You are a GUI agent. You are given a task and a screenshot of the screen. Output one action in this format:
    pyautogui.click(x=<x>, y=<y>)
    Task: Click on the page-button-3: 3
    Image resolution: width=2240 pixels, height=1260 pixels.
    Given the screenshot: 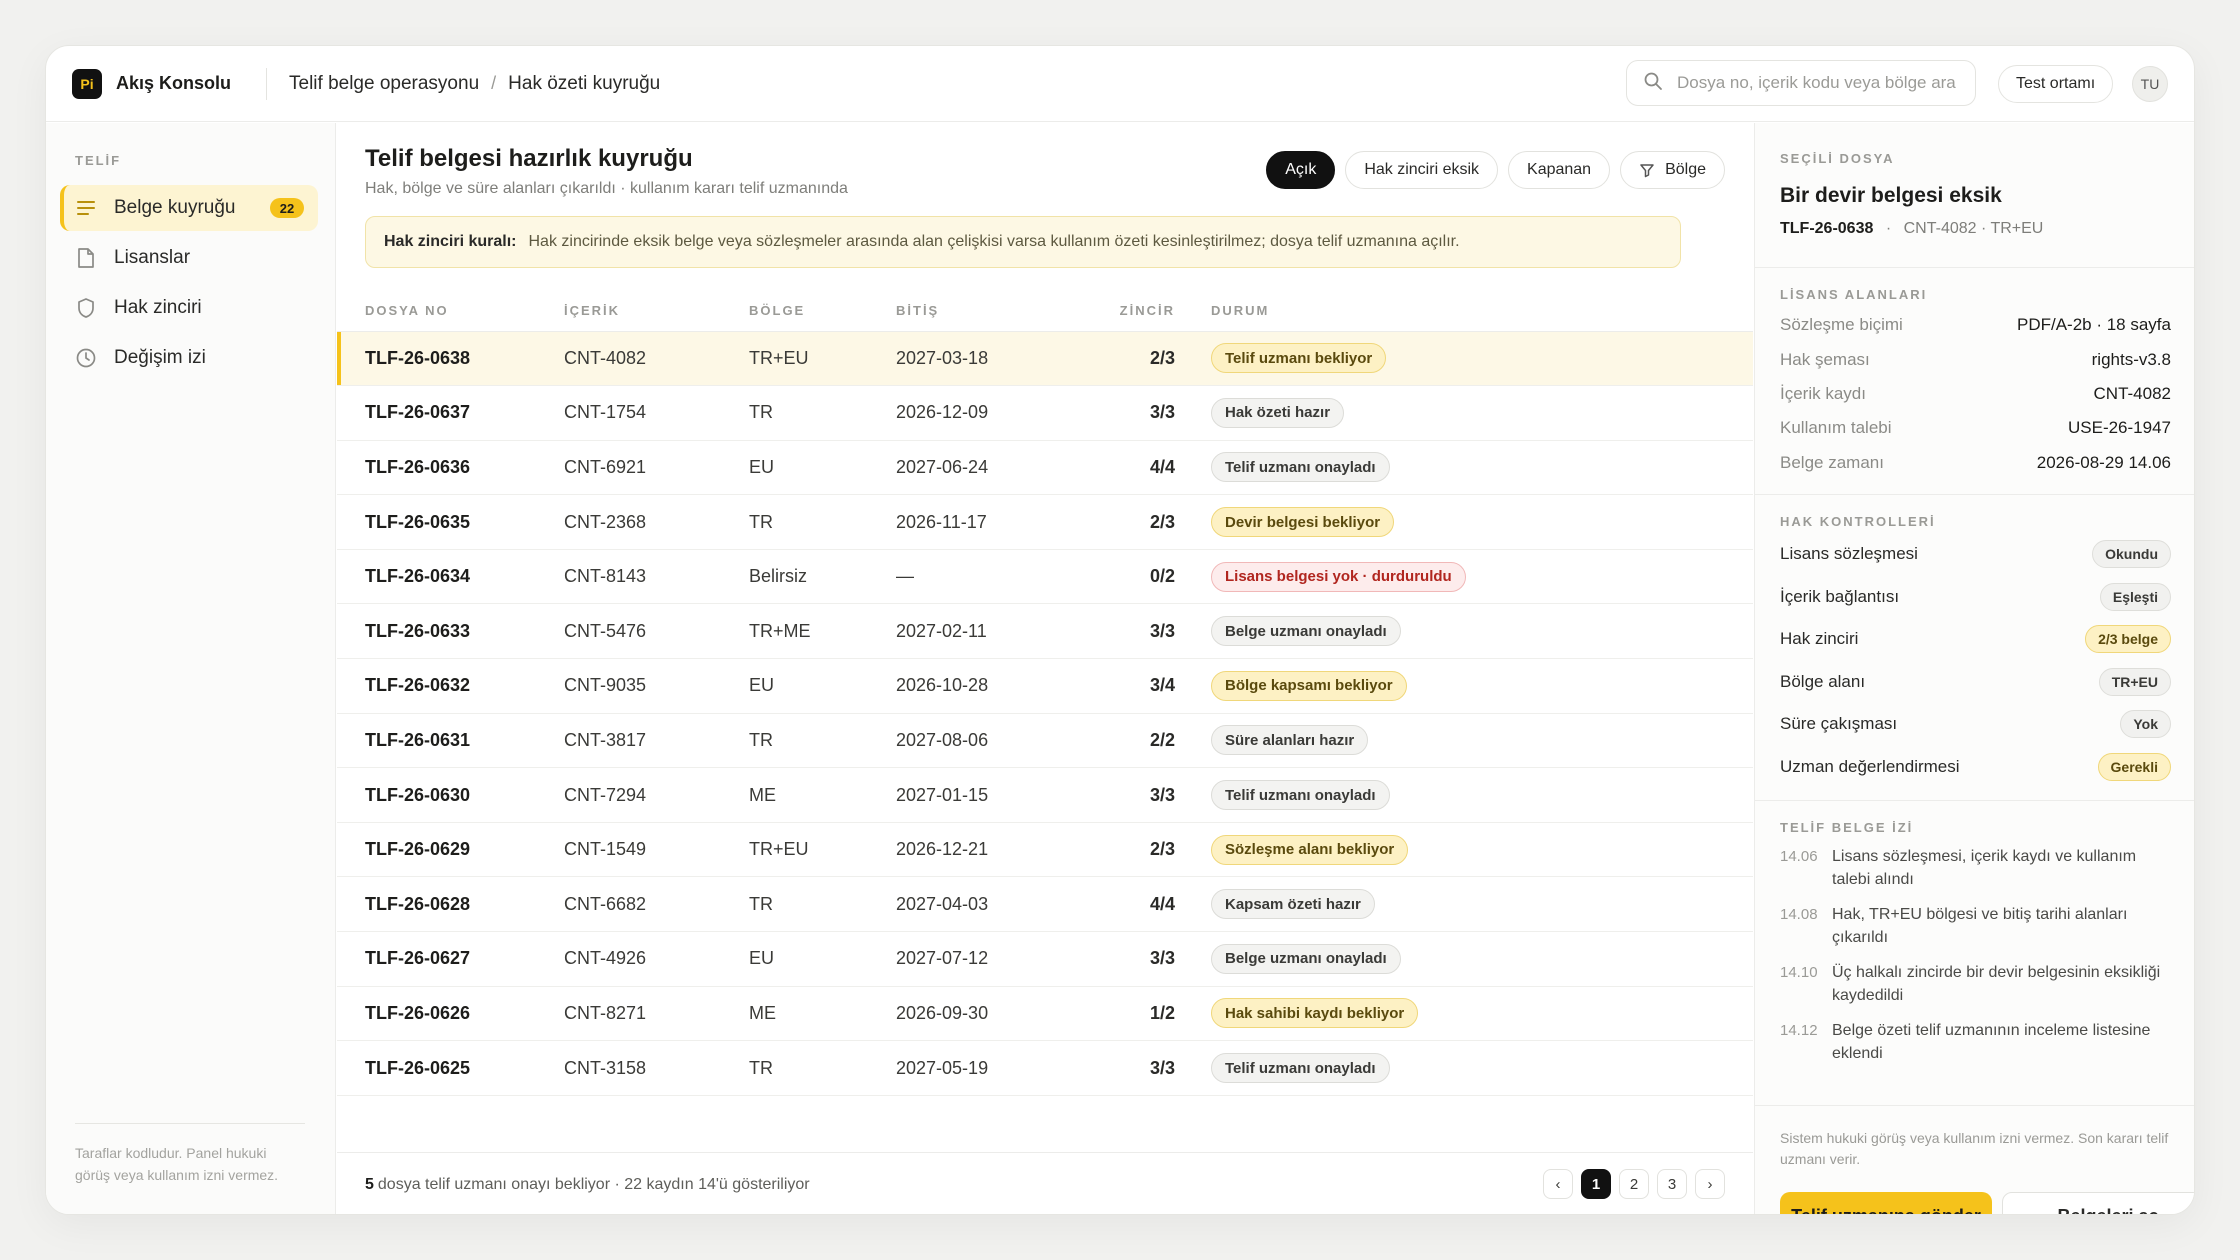 What is the action you would take?
    pyautogui.click(x=1672, y=1184)
    